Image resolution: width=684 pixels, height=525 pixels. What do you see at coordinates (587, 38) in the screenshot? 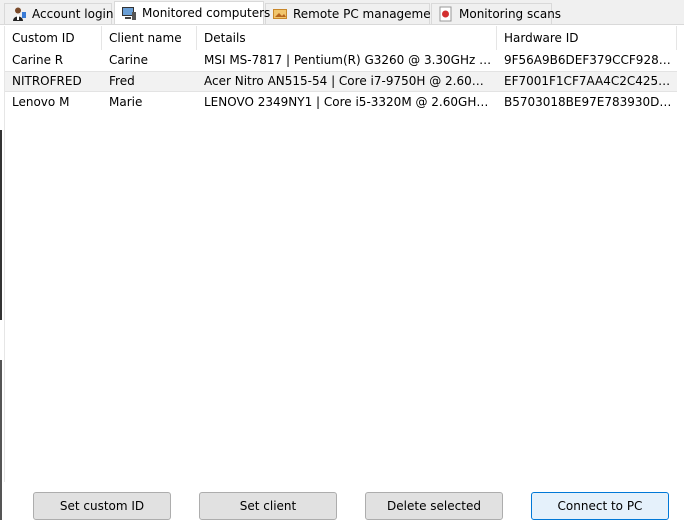
I see `column-header-hardware-id: Hardware ID` at bounding box center [587, 38].